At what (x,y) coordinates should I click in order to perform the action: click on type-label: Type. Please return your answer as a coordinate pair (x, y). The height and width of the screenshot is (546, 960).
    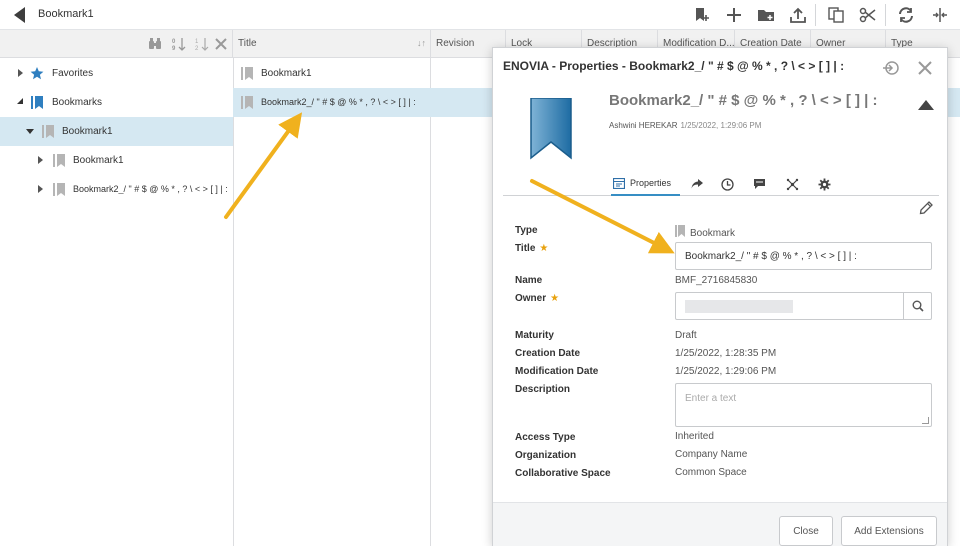
    Looking at the image, I should click on (526, 230).